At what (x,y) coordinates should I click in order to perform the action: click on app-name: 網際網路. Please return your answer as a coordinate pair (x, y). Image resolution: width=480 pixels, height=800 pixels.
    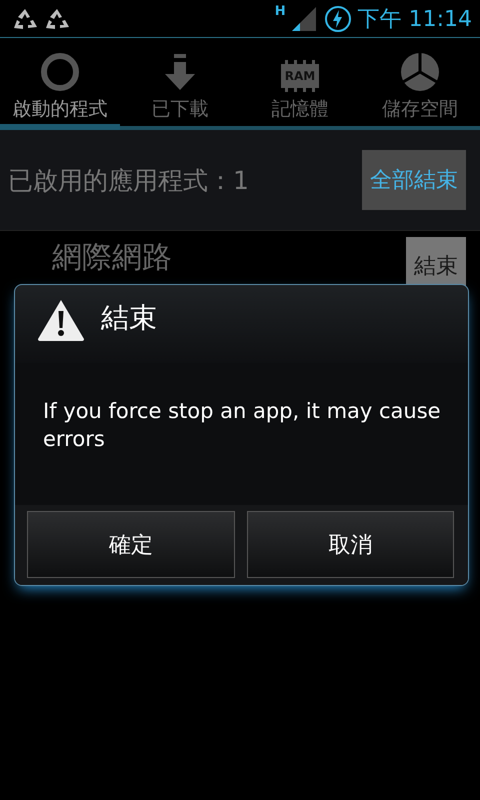
    Looking at the image, I should click on (112, 258).